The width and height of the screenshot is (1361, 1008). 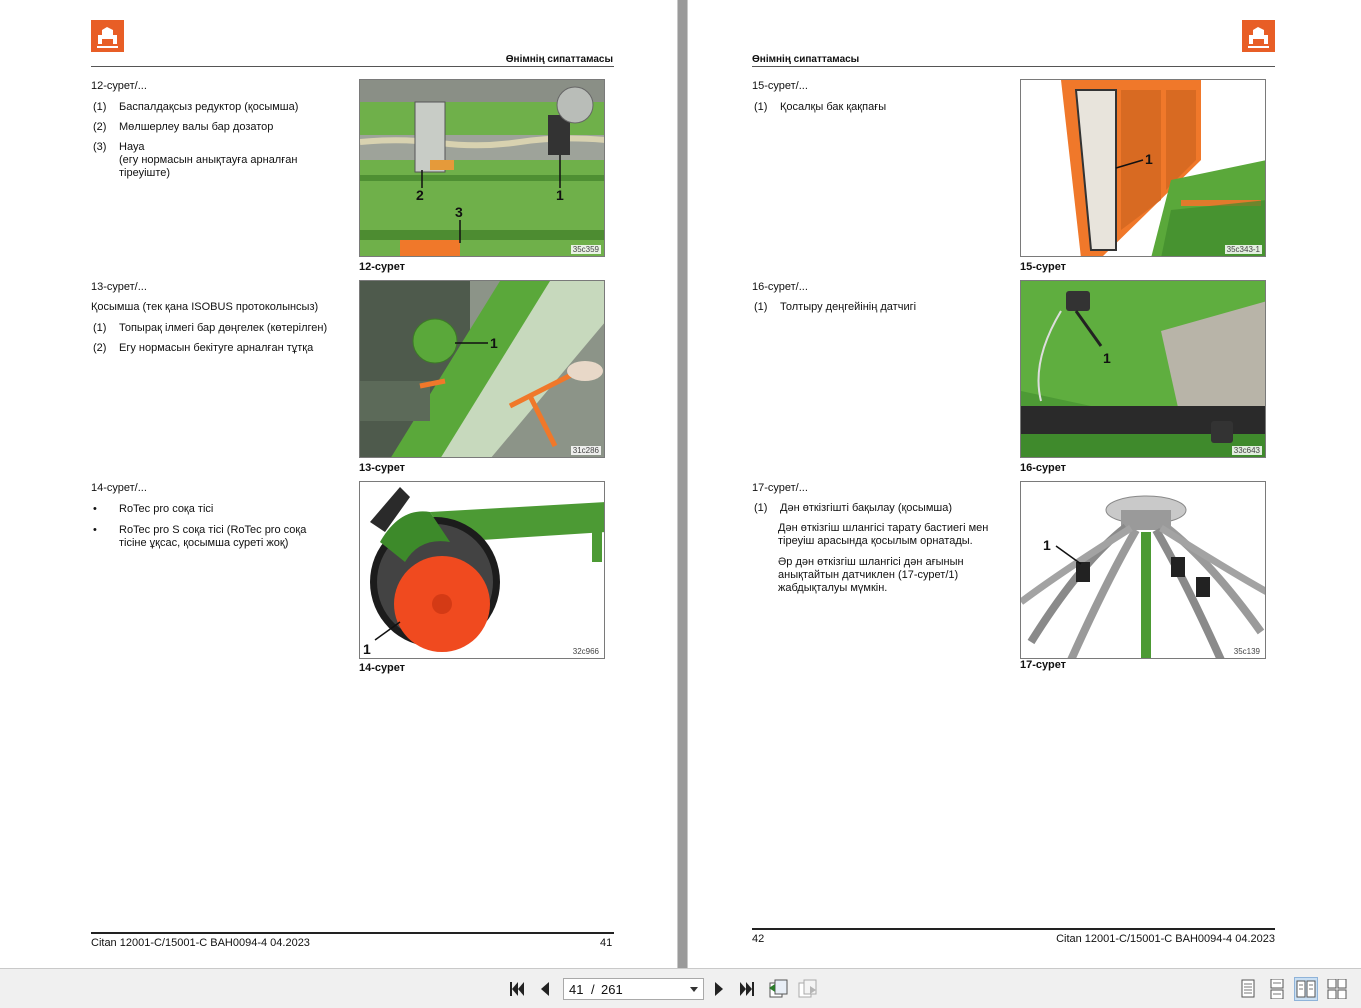 I want to click on single-page-icon, so click(x=1248, y=989).